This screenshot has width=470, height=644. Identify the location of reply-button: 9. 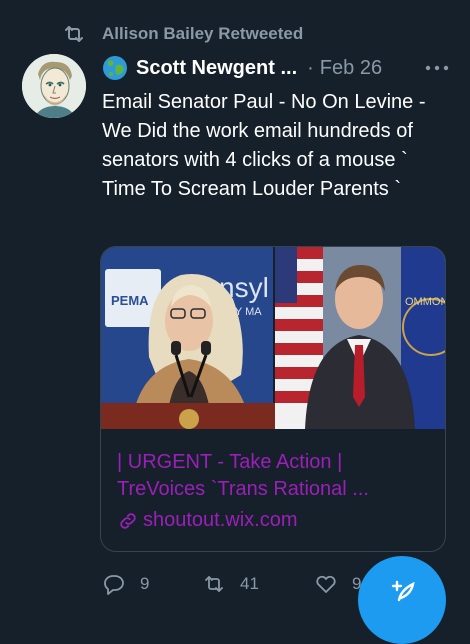
(125, 584).